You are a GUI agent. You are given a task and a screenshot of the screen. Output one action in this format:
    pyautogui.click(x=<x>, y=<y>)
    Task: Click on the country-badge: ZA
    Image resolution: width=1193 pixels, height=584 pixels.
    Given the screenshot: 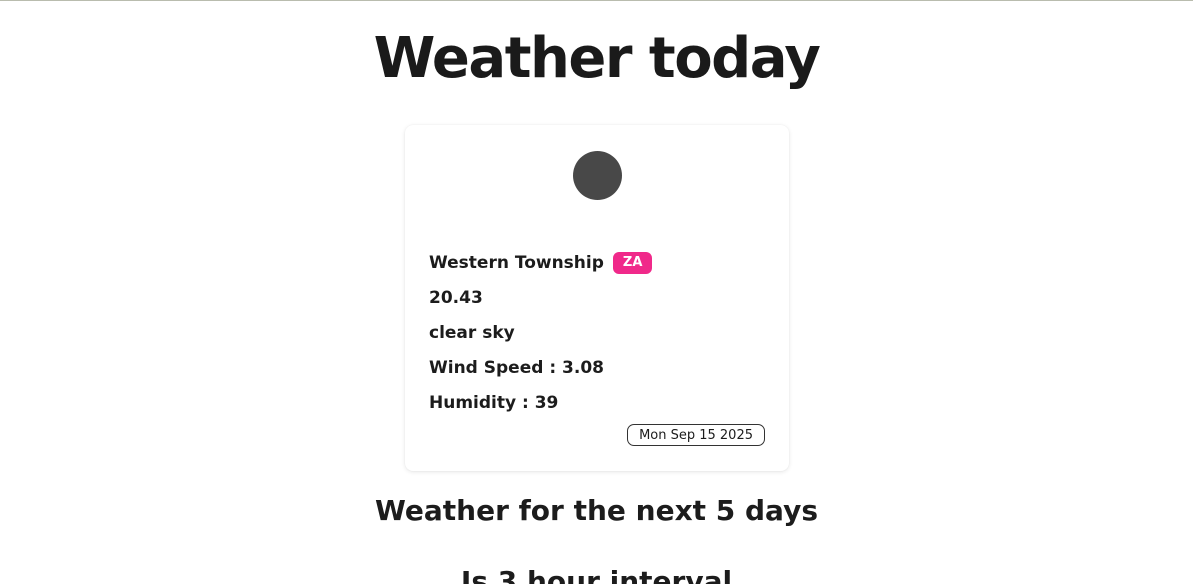 What is the action you would take?
    pyautogui.click(x=632, y=263)
    